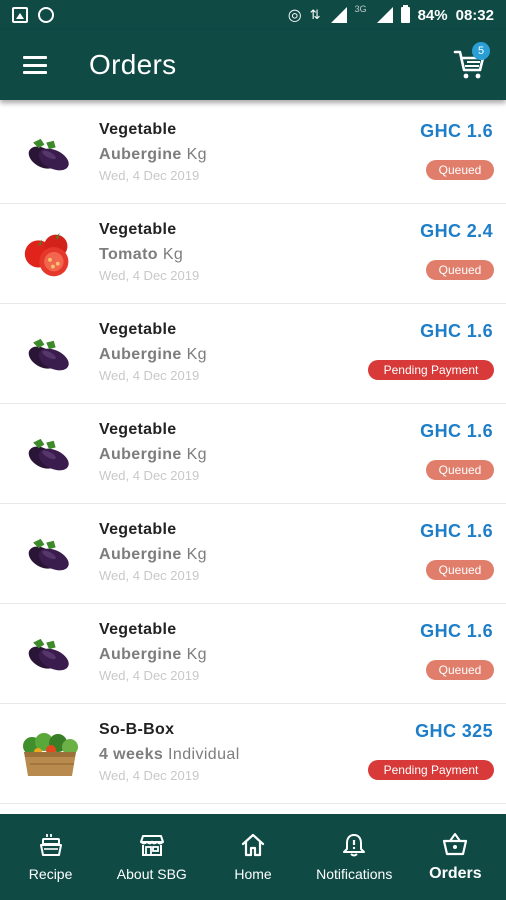 The width and height of the screenshot is (506, 900). I want to click on tomato-image, so click(50, 252).